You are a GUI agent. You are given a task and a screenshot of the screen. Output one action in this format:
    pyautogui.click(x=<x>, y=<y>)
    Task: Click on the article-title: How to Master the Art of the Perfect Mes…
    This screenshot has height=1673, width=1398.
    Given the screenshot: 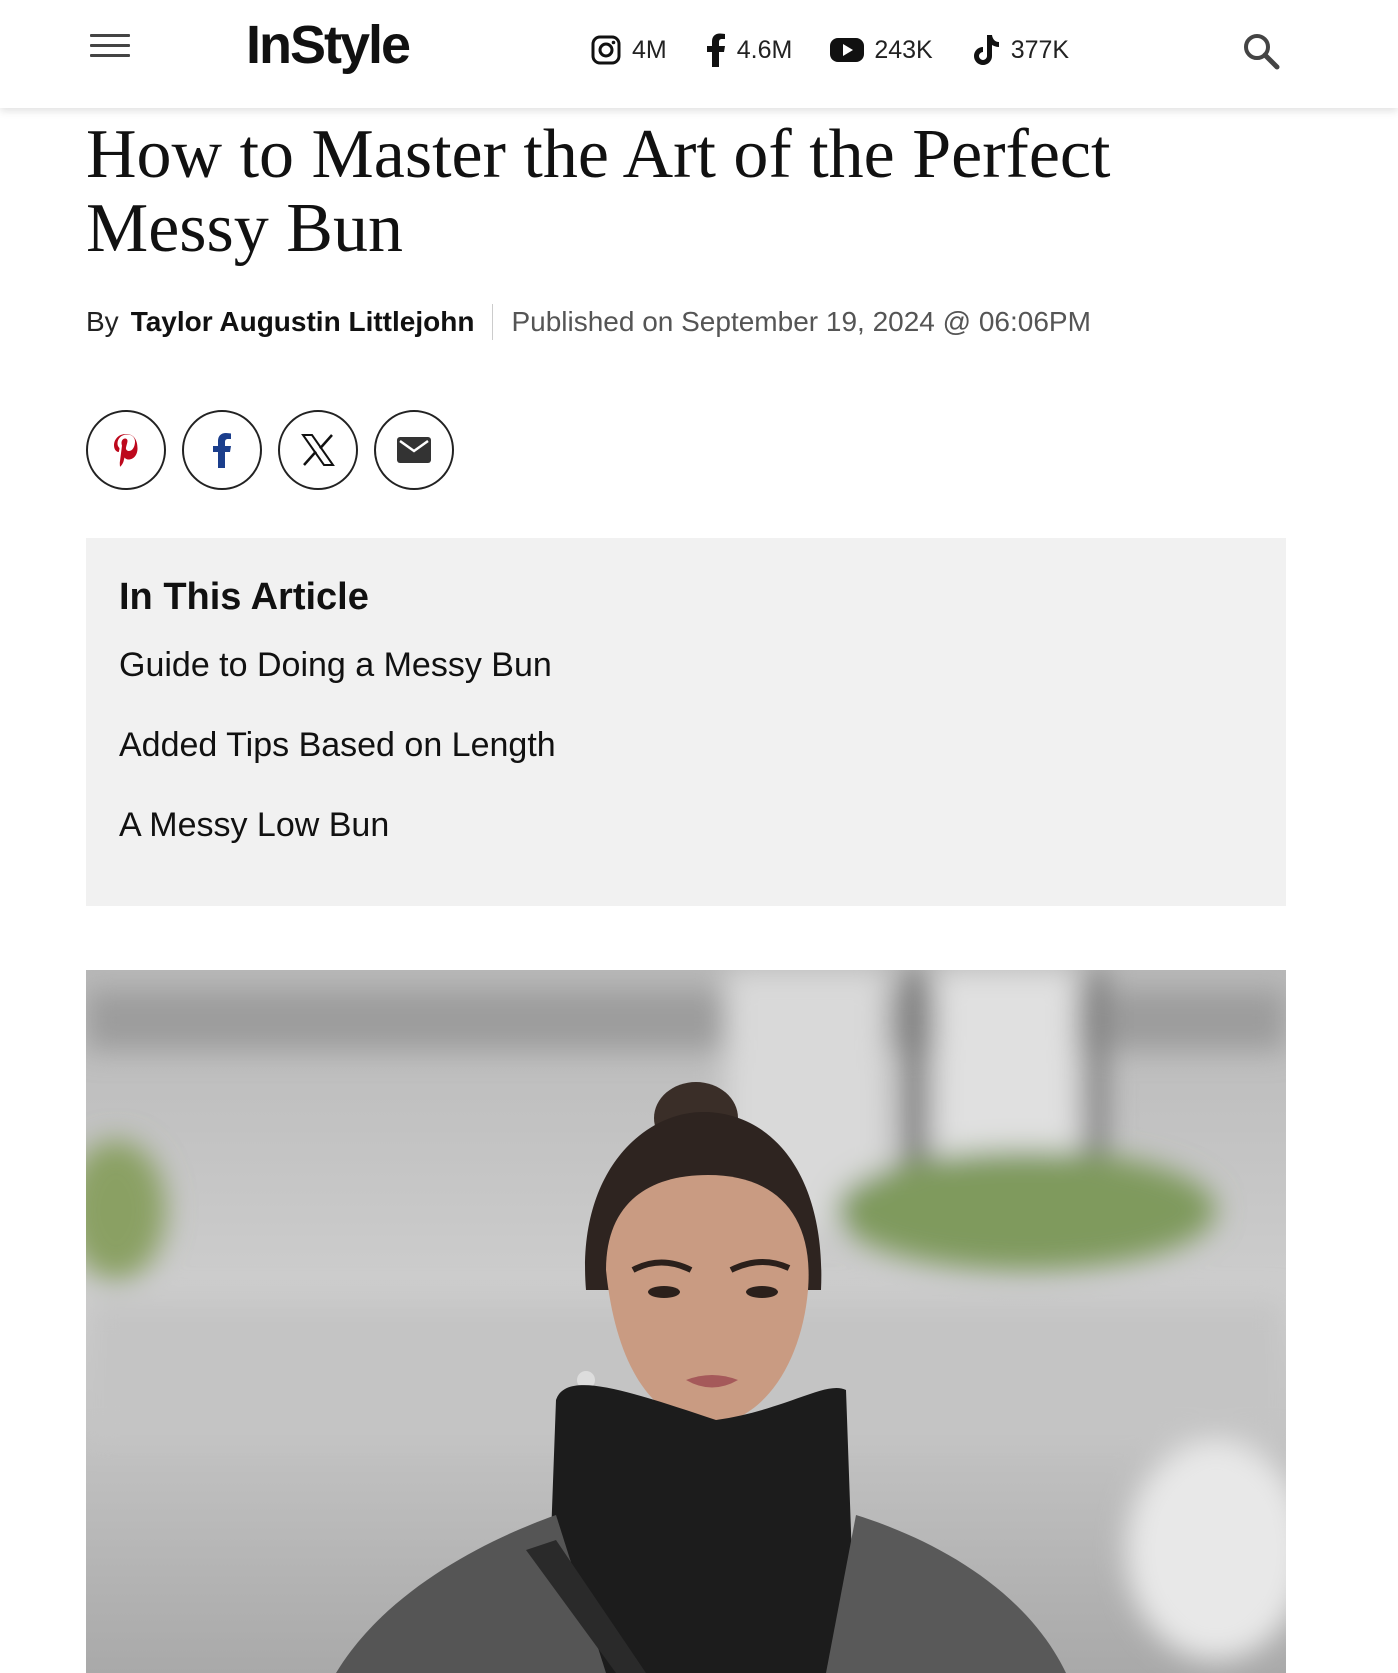 What is the action you would take?
    pyautogui.click(x=598, y=191)
    